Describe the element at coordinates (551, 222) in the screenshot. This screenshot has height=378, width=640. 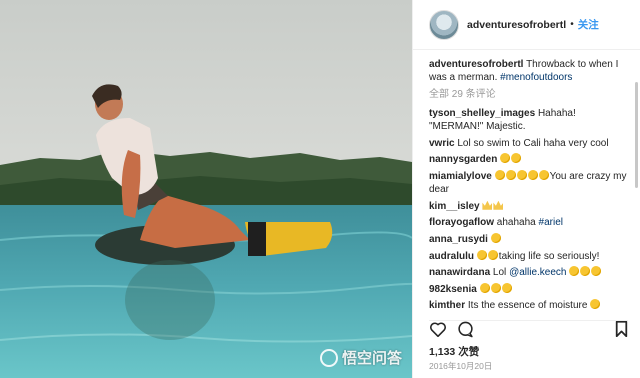
I see `comment-hashtag: #ariel` at that location.